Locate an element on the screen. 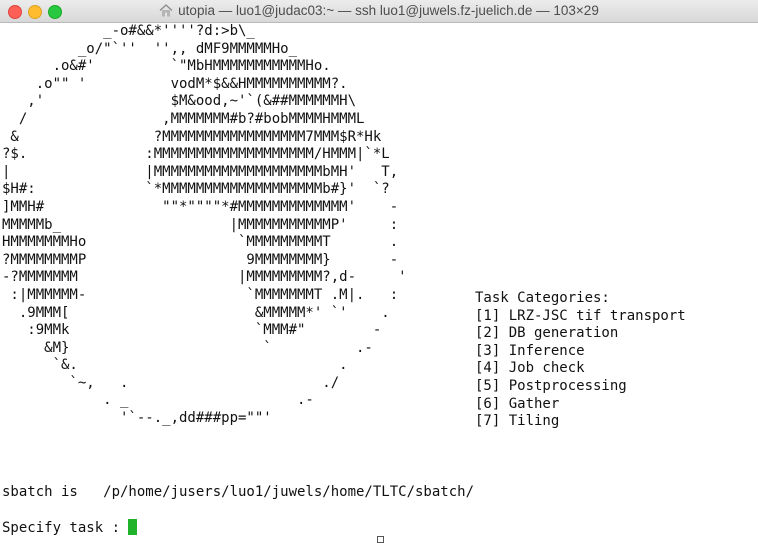 Image resolution: width=758 pixels, height=543 pixels. task-categories-heading: Task Categories: is located at coordinates (542, 298).